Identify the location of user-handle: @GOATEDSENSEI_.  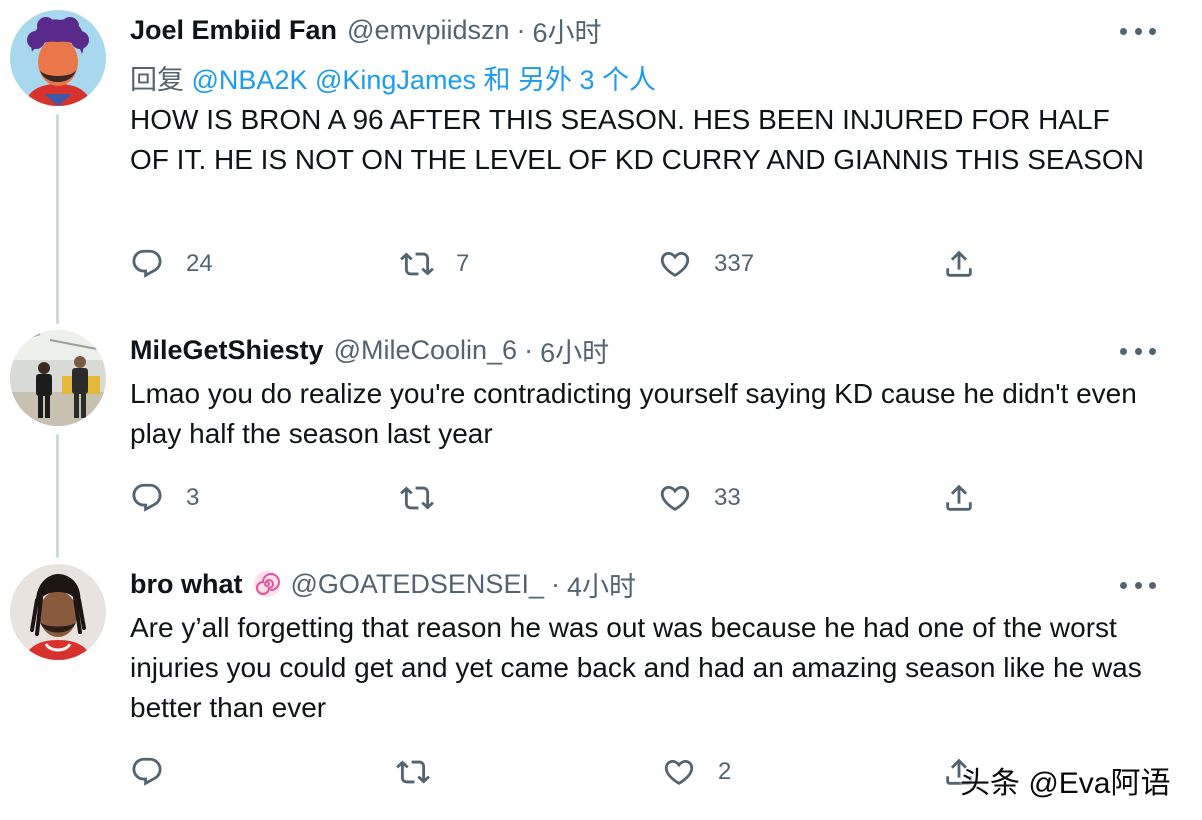
(417, 584).